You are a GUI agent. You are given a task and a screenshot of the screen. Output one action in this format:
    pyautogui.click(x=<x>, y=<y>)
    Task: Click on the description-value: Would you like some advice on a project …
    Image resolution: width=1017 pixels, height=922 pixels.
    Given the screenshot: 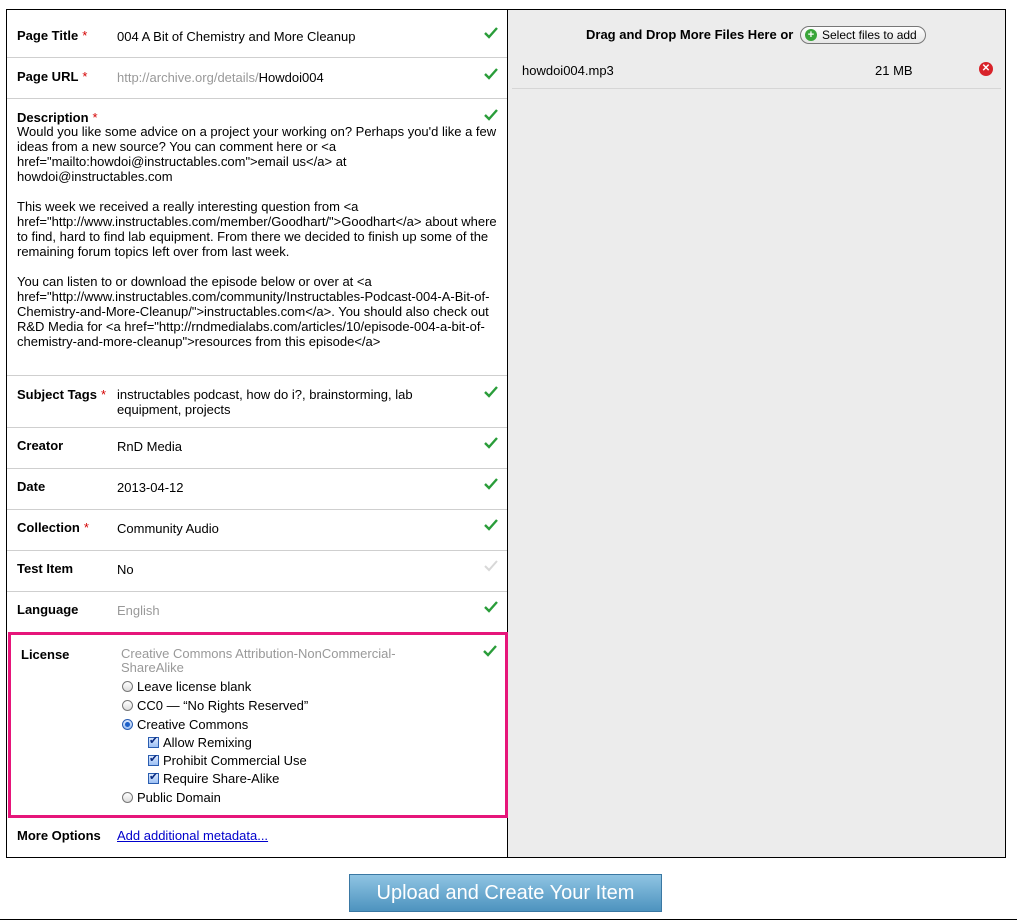 What is the action you would take?
    pyautogui.click(x=259, y=236)
    